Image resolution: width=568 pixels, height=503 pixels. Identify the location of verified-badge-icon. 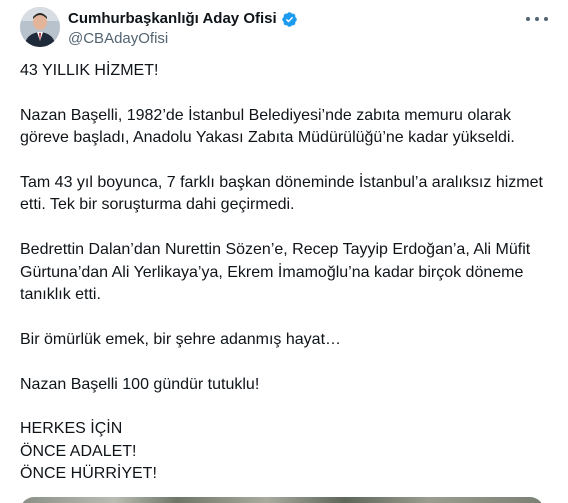
(289, 19).